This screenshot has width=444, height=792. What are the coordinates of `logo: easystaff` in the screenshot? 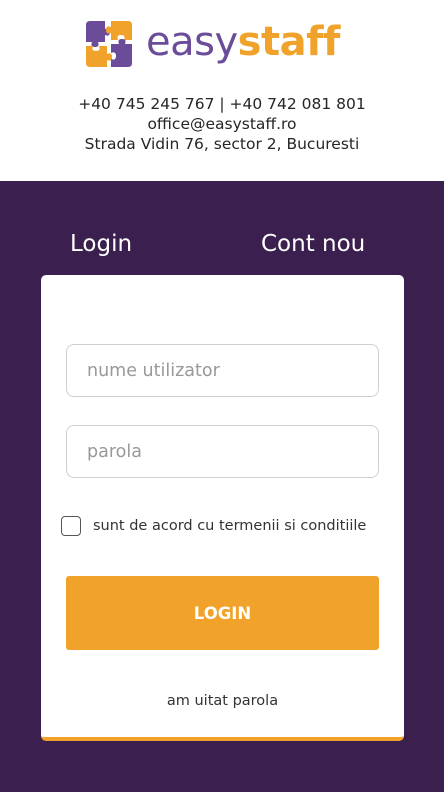 It's located at (212, 44).